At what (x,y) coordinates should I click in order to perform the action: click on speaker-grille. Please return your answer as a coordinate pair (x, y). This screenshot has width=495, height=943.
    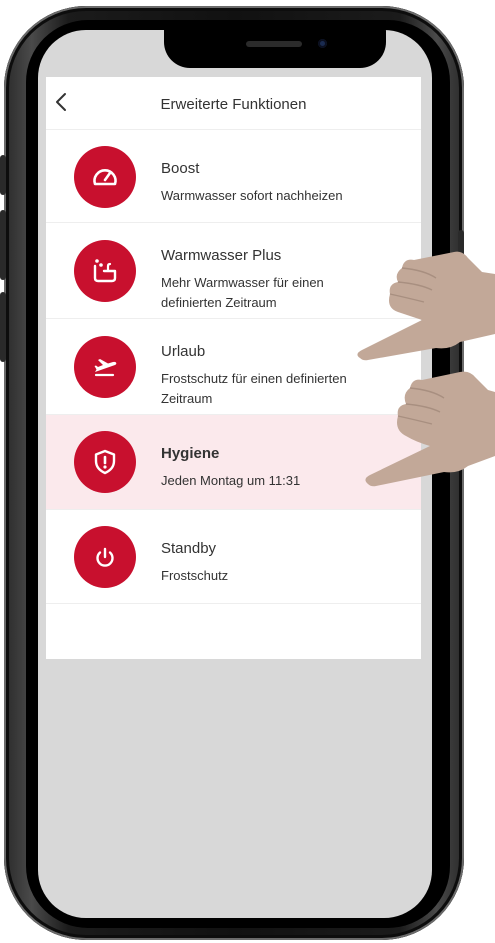
    Looking at the image, I should click on (274, 44).